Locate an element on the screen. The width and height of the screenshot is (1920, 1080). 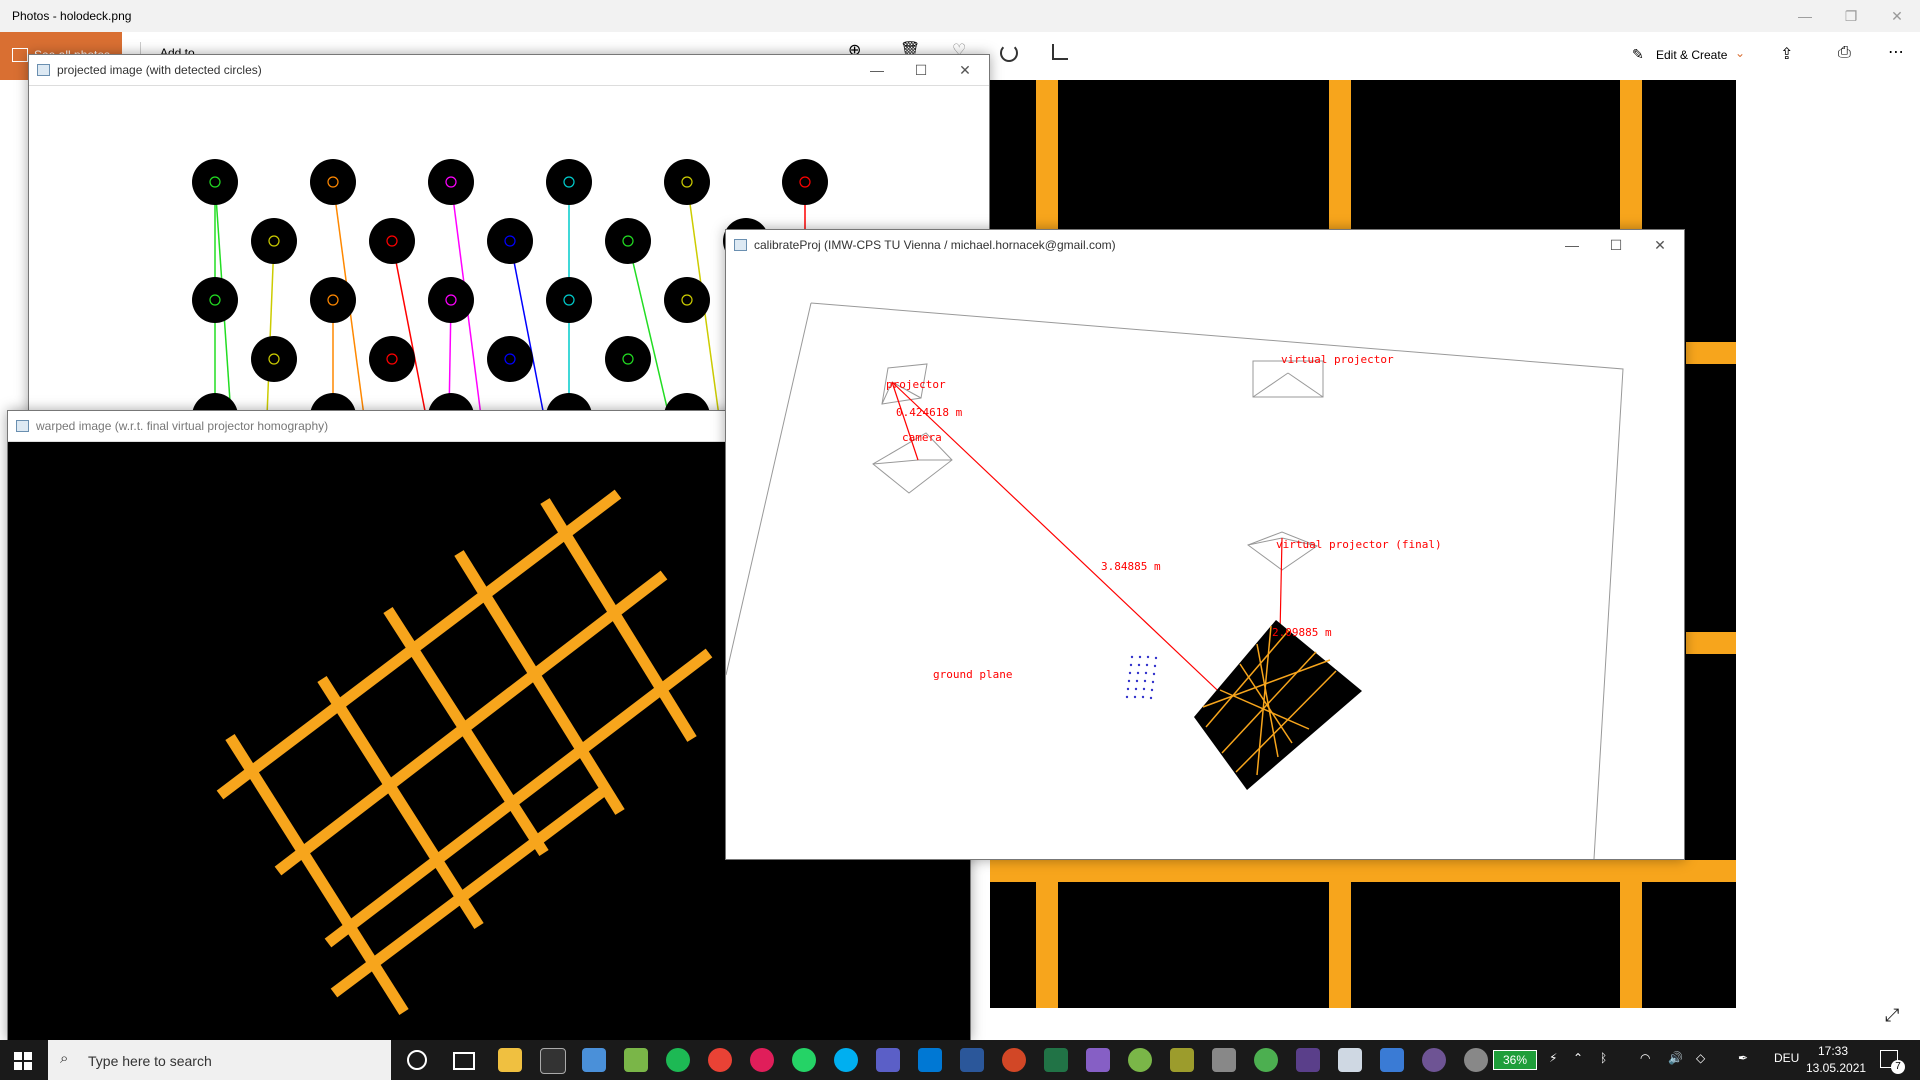
edit-create-icon: ✎ is located at coordinates (1638, 54).